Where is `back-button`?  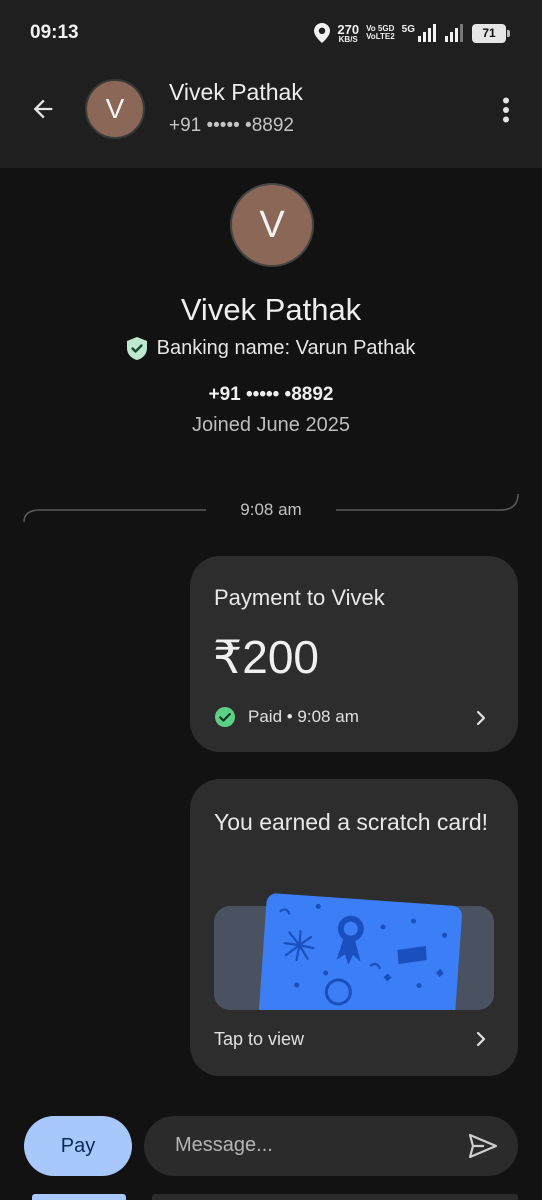 back-button is located at coordinates (43, 109).